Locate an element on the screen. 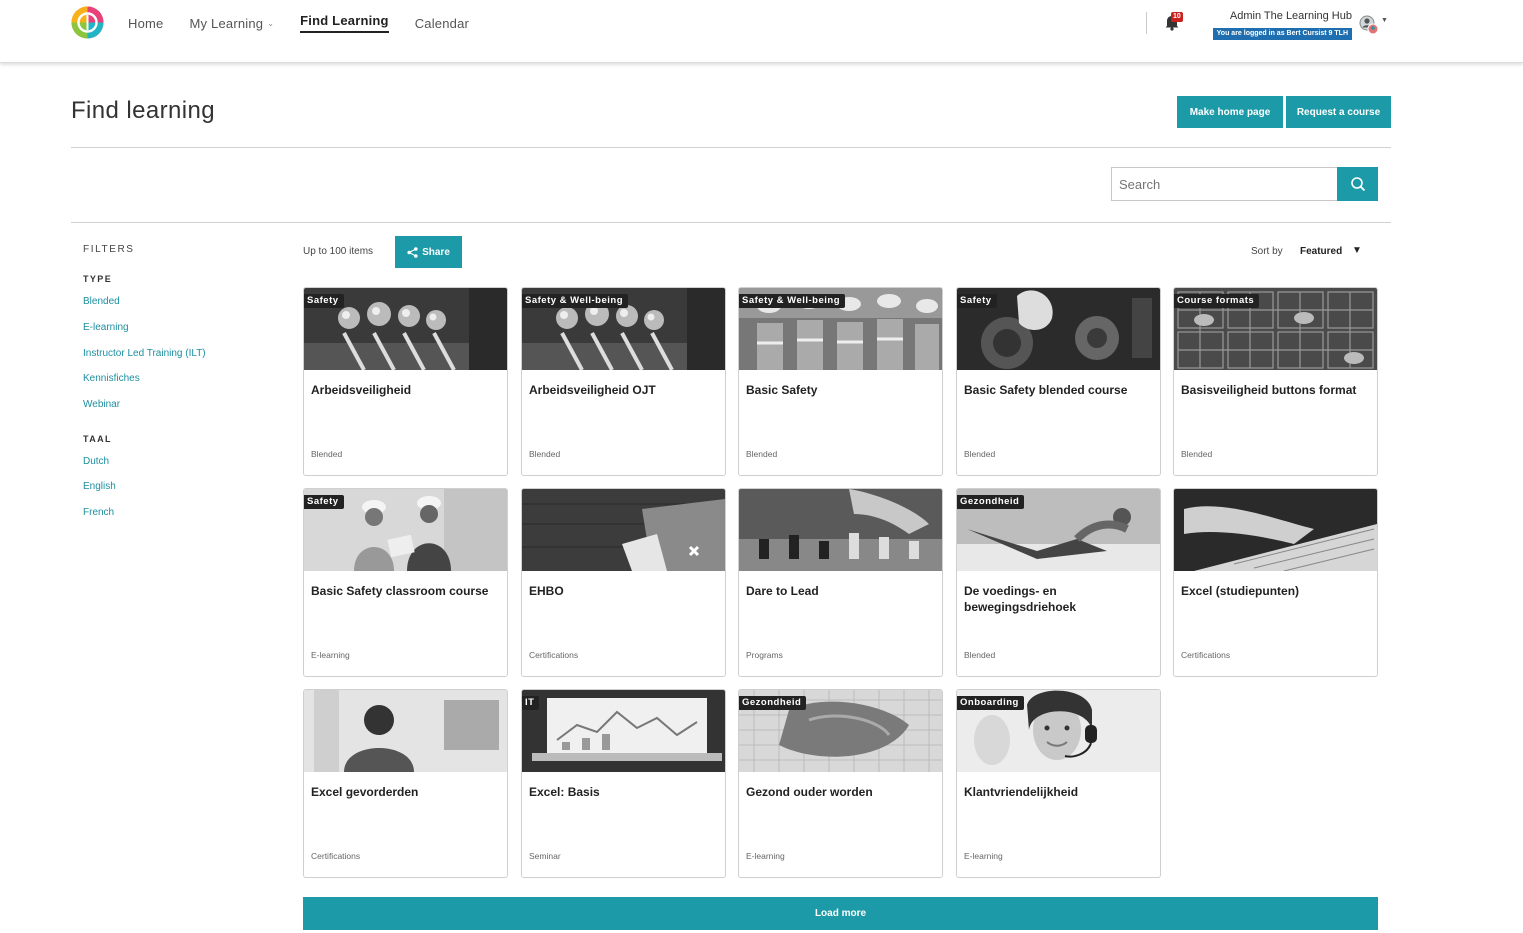 The image size is (1523, 933). filter-webinar: Webinar is located at coordinates (101, 404).